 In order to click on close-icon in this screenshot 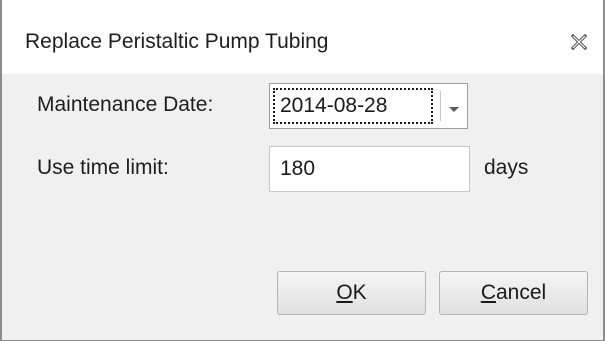, I will do `click(579, 42)`.